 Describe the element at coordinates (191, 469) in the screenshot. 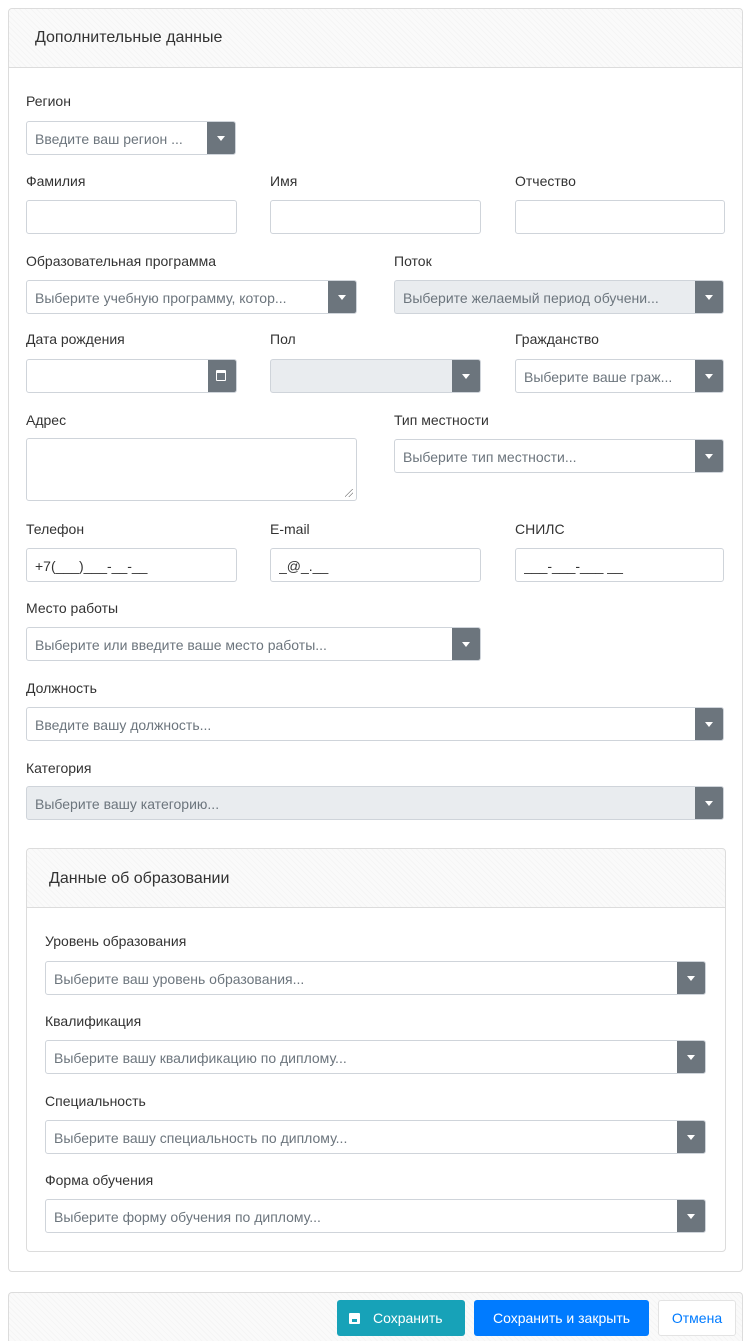

I see `address-textarea` at that location.